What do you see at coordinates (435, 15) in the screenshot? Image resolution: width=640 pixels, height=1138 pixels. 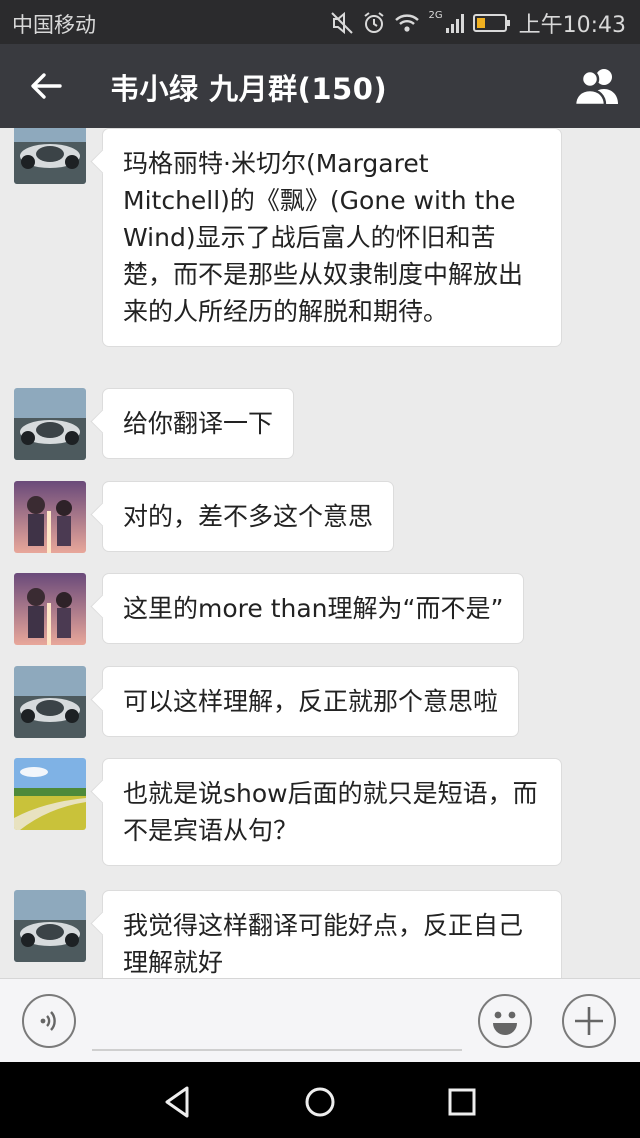 I see `network-type-label: 2G` at bounding box center [435, 15].